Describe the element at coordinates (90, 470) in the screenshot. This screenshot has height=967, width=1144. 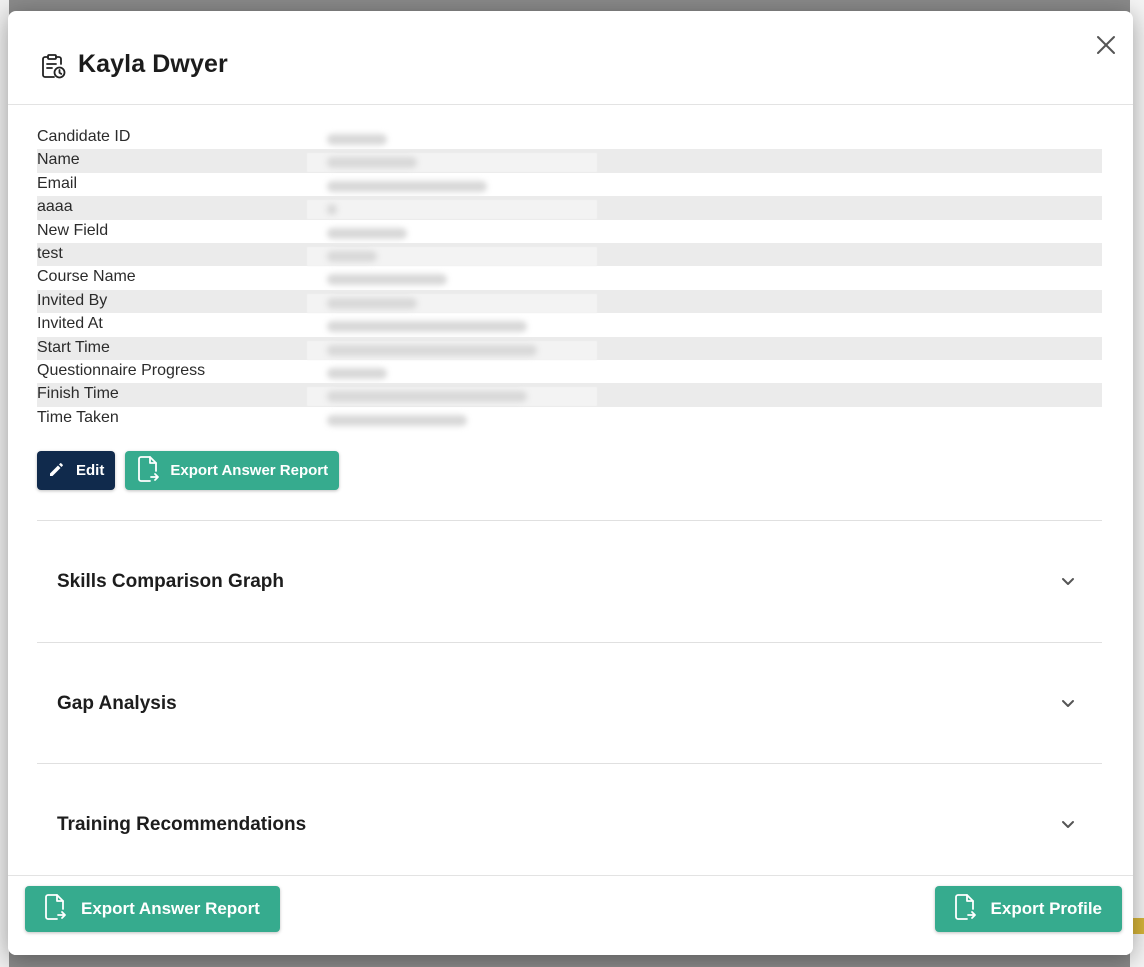
I see `edit-button-label: Edit` at that location.